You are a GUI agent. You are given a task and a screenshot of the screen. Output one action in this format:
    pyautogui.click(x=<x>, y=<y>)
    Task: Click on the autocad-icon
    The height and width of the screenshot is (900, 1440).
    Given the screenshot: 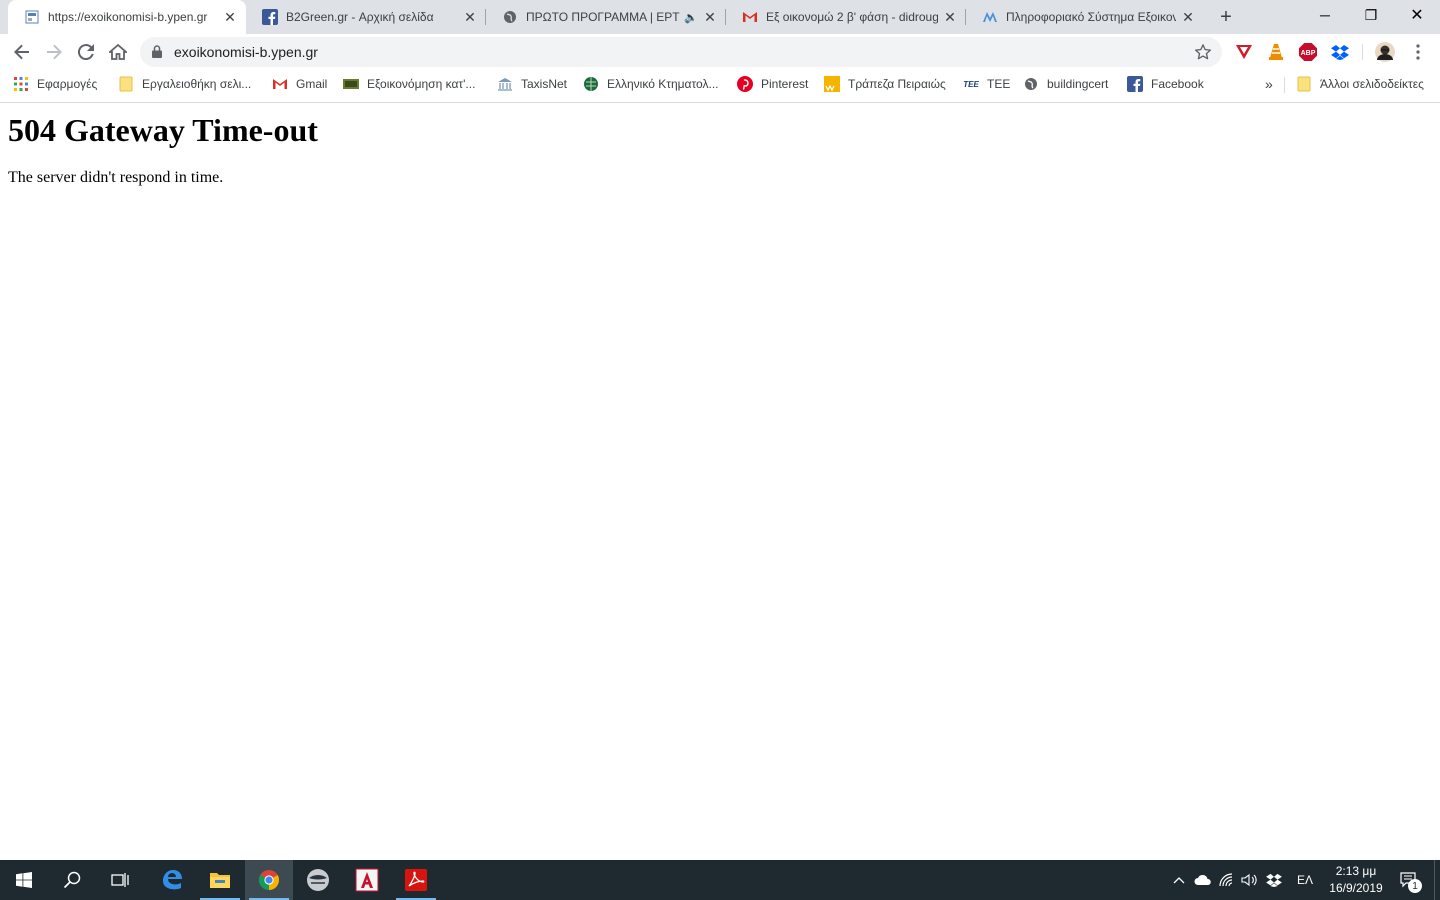 What is the action you would take?
    pyautogui.click(x=367, y=880)
    